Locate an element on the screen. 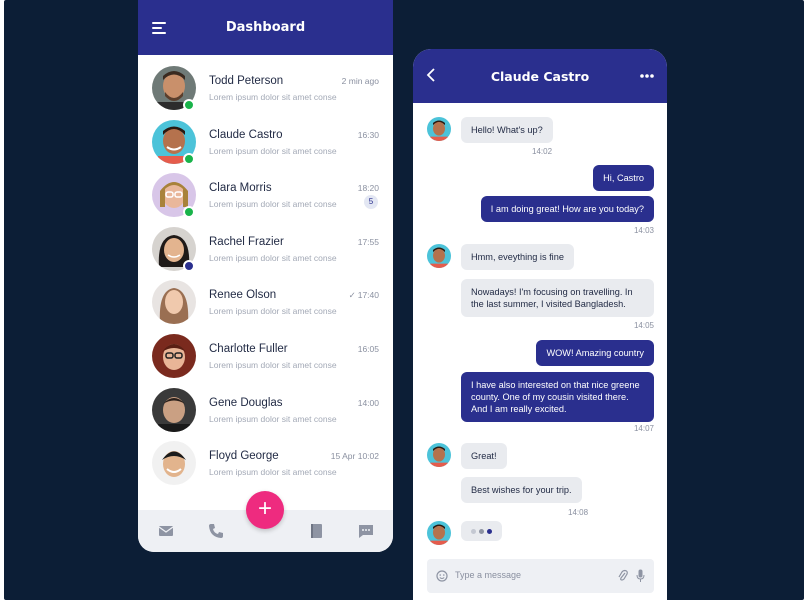 This screenshot has height=604, width=810. message-time: 15 Apr 10:02 is located at coordinates (354, 456).